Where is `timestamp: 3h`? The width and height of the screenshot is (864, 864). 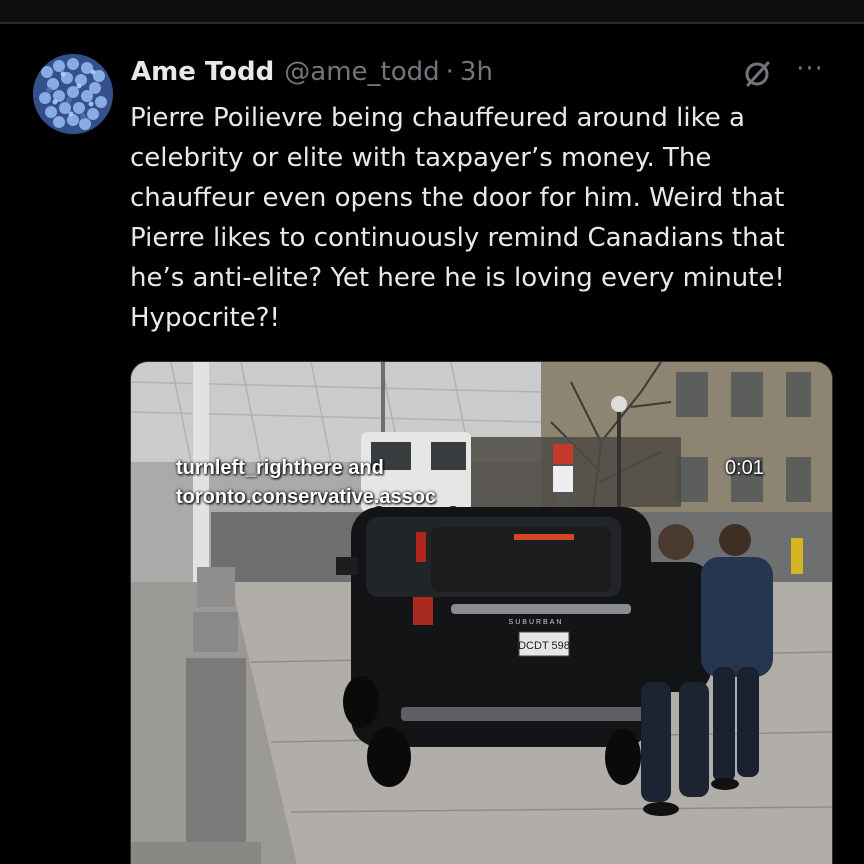 timestamp: 3h is located at coordinates (476, 72).